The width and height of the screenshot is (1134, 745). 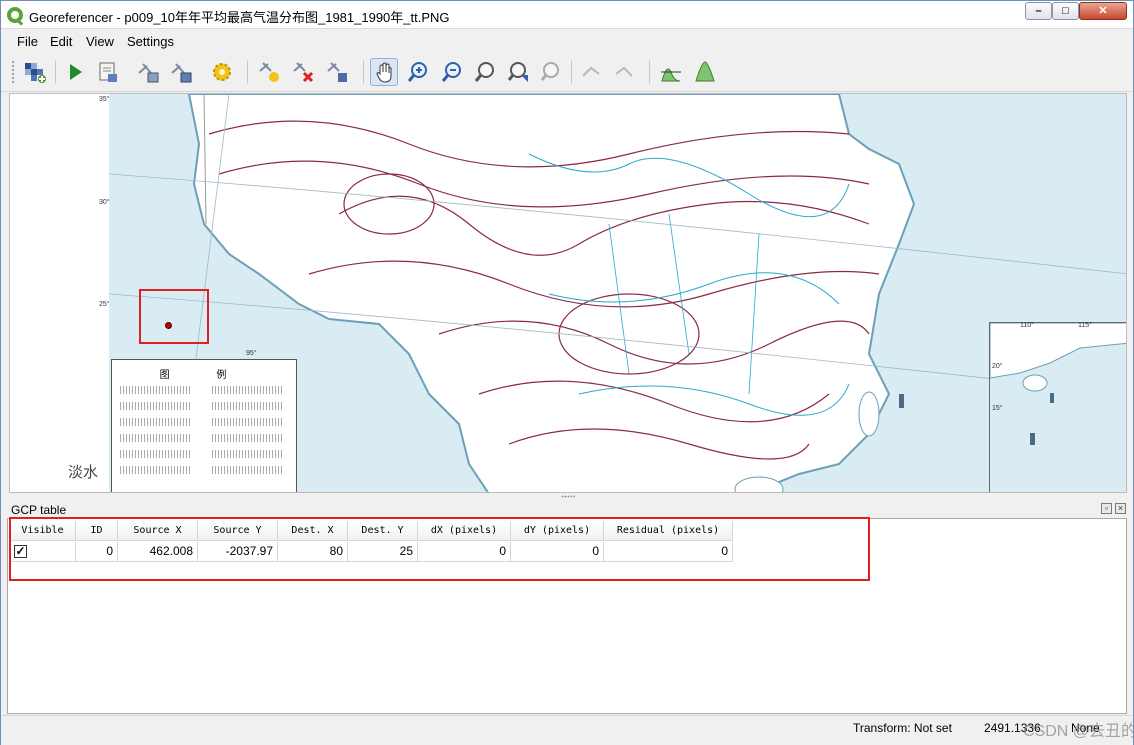 What do you see at coordinates (61, 41) in the screenshot?
I see `menu-edit: Edit` at bounding box center [61, 41].